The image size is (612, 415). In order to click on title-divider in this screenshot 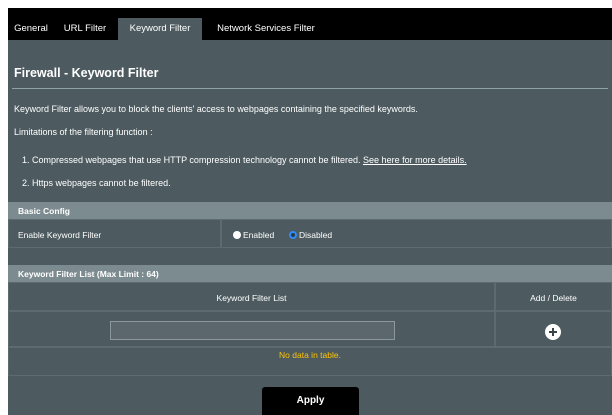, I will do `click(310, 88)`.